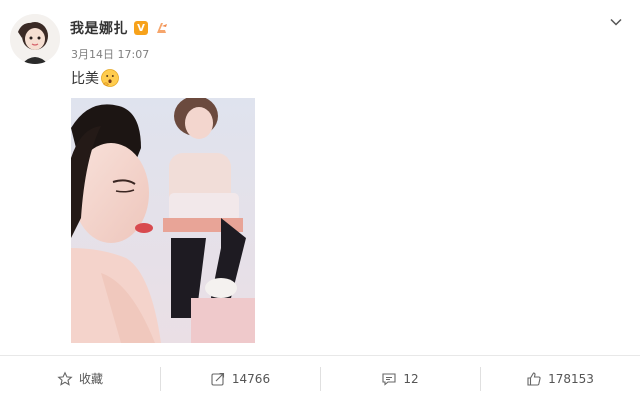 The height and width of the screenshot is (400, 640). Describe the element at coordinates (616, 22) in the screenshot. I see `chevron-down-icon` at that location.